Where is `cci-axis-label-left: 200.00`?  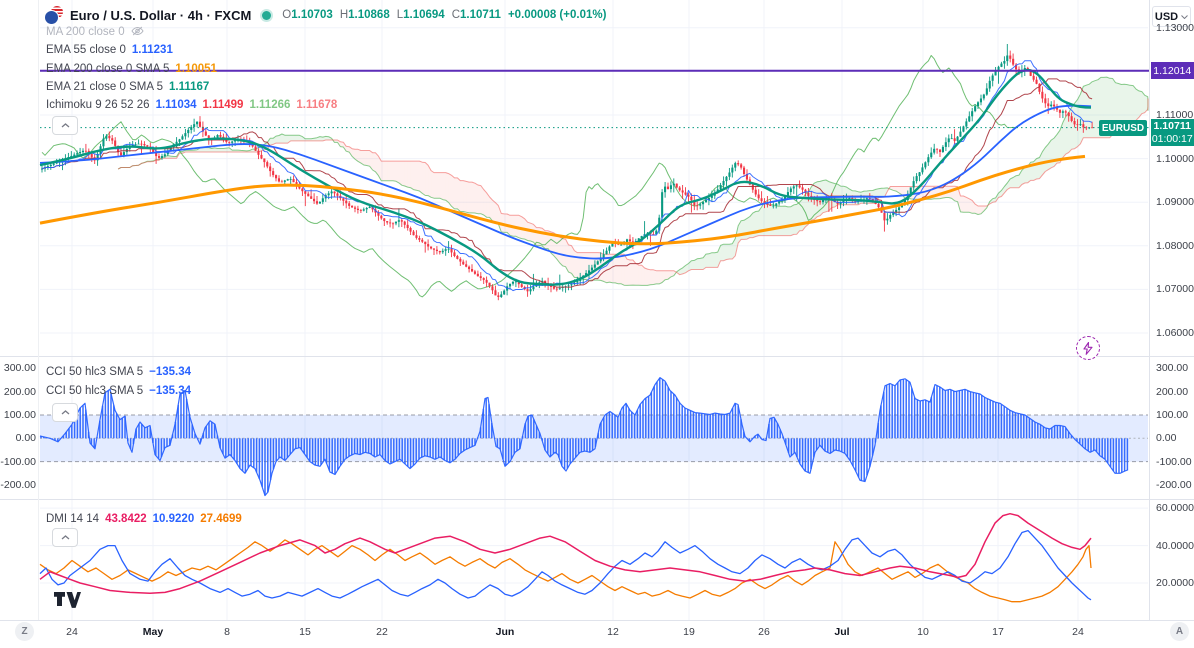
cci-axis-label-left: 200.00 is located at coordinates (19, 392).